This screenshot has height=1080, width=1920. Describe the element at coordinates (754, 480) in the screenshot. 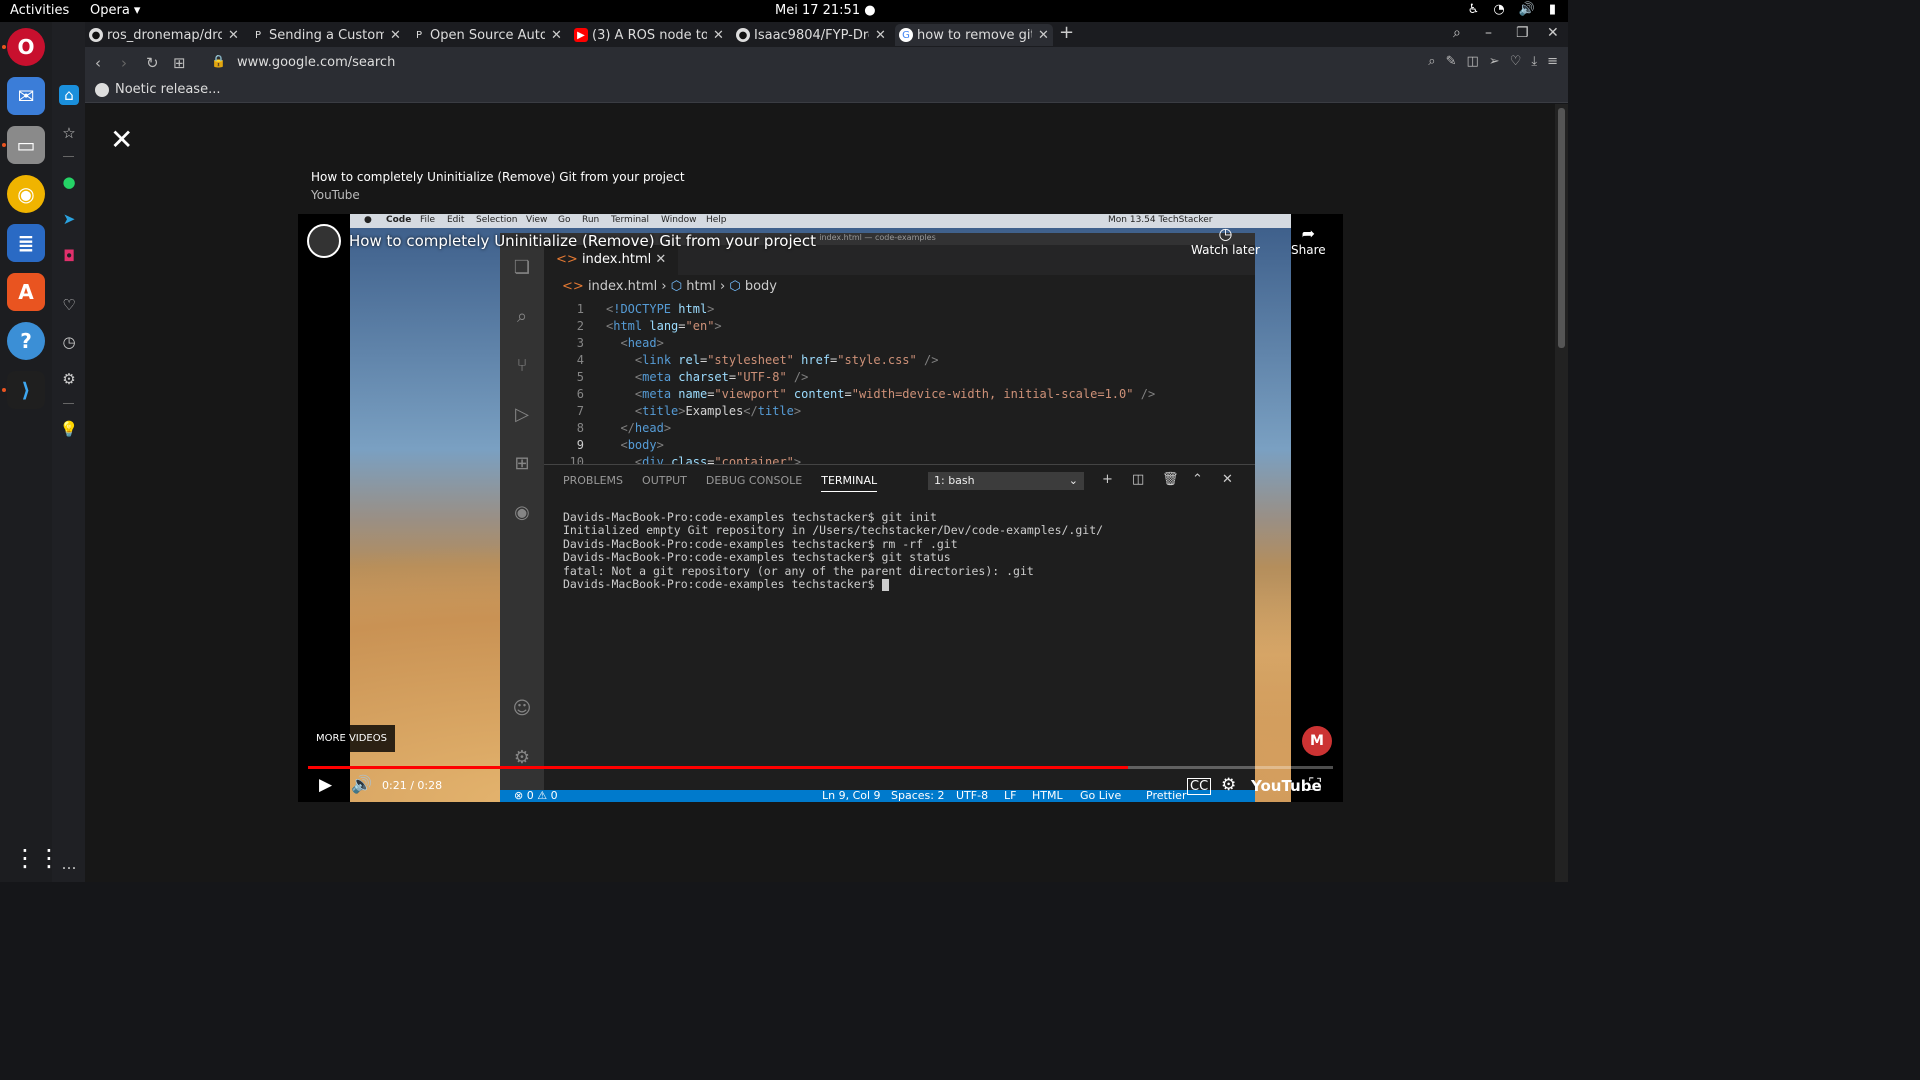

I see `panel-tab-debug-console: DEBUG CONSOLE` at that location.